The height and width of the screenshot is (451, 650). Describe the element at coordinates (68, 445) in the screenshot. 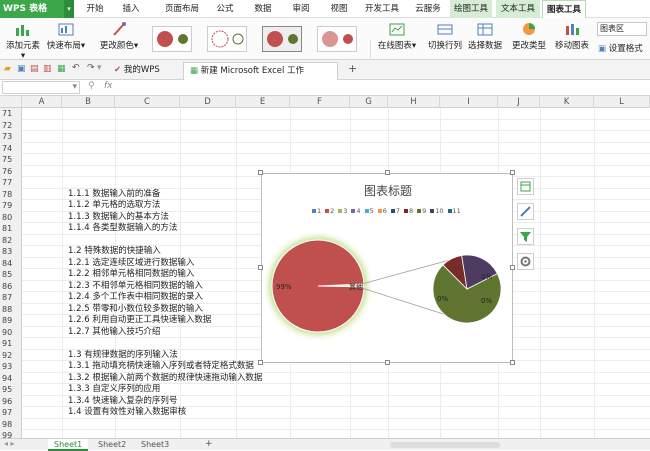

I see `sheet-tab: Sheet1` at that location.